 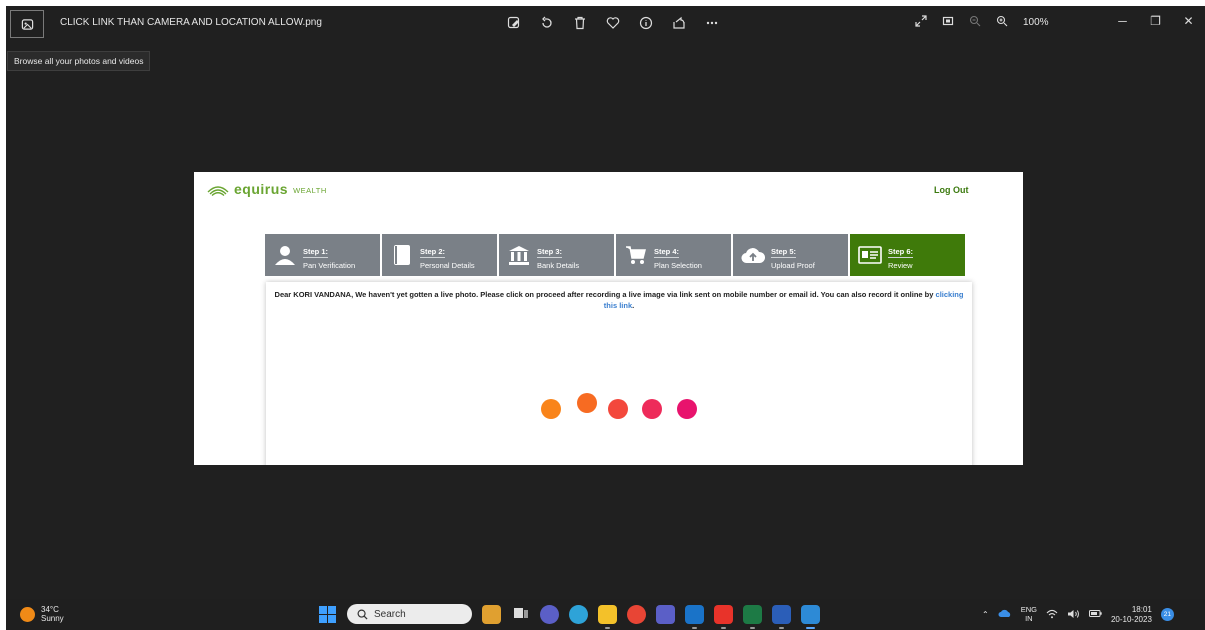 I want to click on step-bank-details: Step 3: Bank Details, so click(x=556, y=255).